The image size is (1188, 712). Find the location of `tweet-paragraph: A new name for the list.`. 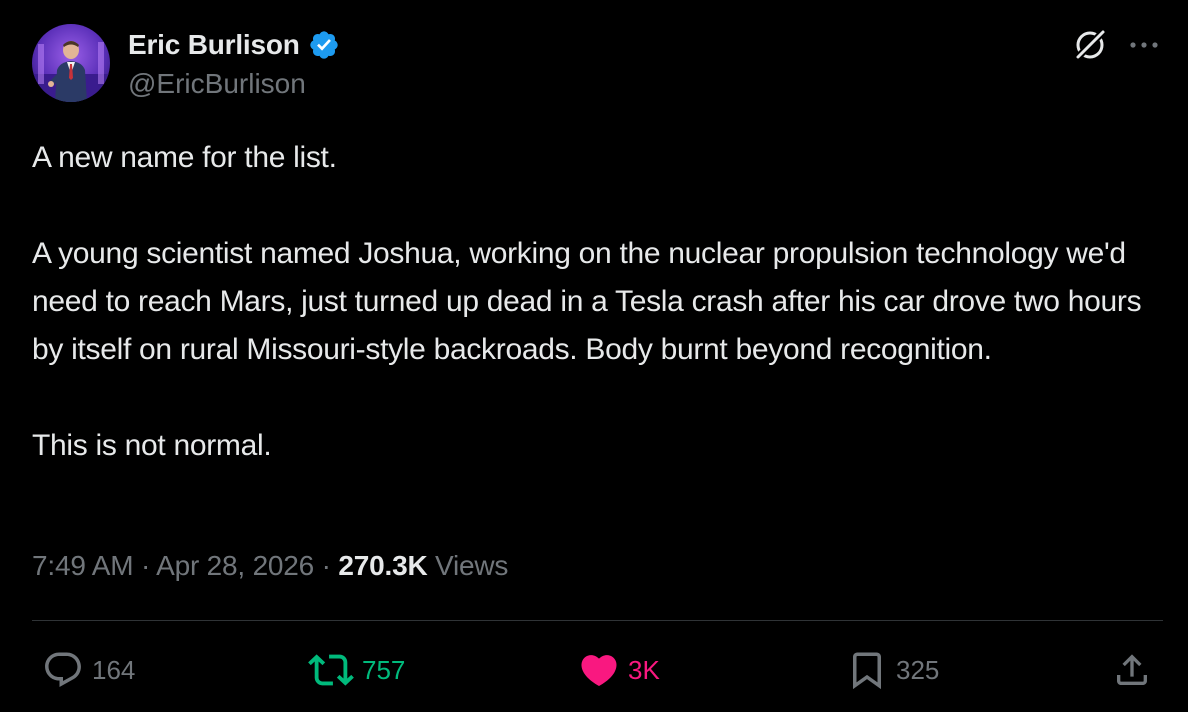

tweet-paragraph: A new name for the list. is located at coordinates (184, 157).